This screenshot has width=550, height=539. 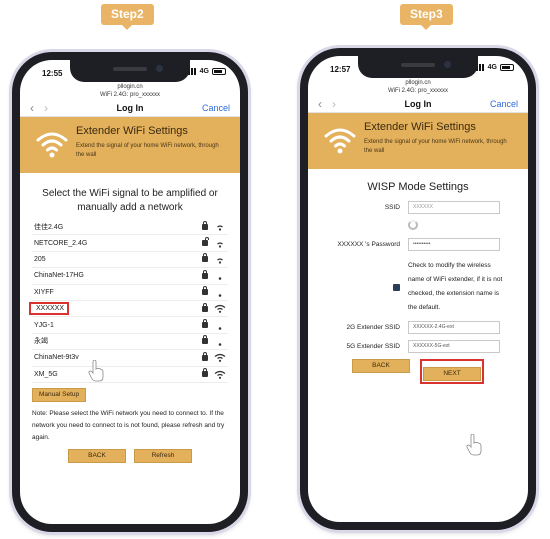 I want to click on network-row: XM_5G, so click(x=130, y=375).